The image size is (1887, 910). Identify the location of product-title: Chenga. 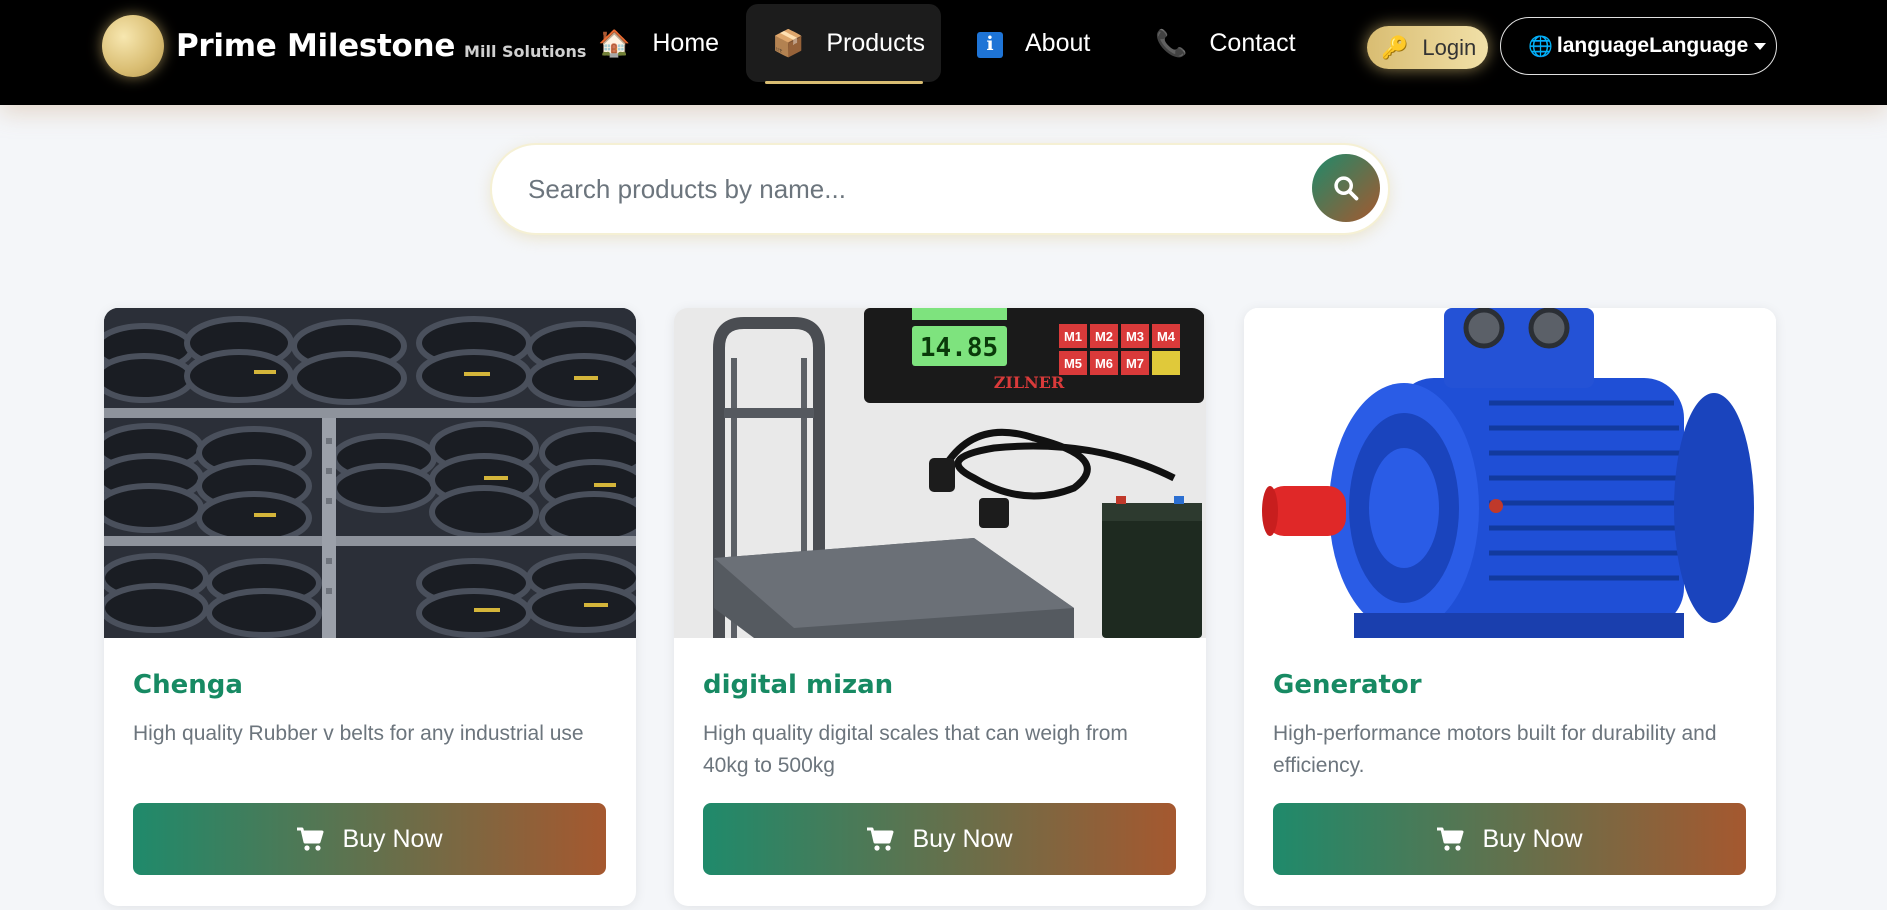
(188, 685).